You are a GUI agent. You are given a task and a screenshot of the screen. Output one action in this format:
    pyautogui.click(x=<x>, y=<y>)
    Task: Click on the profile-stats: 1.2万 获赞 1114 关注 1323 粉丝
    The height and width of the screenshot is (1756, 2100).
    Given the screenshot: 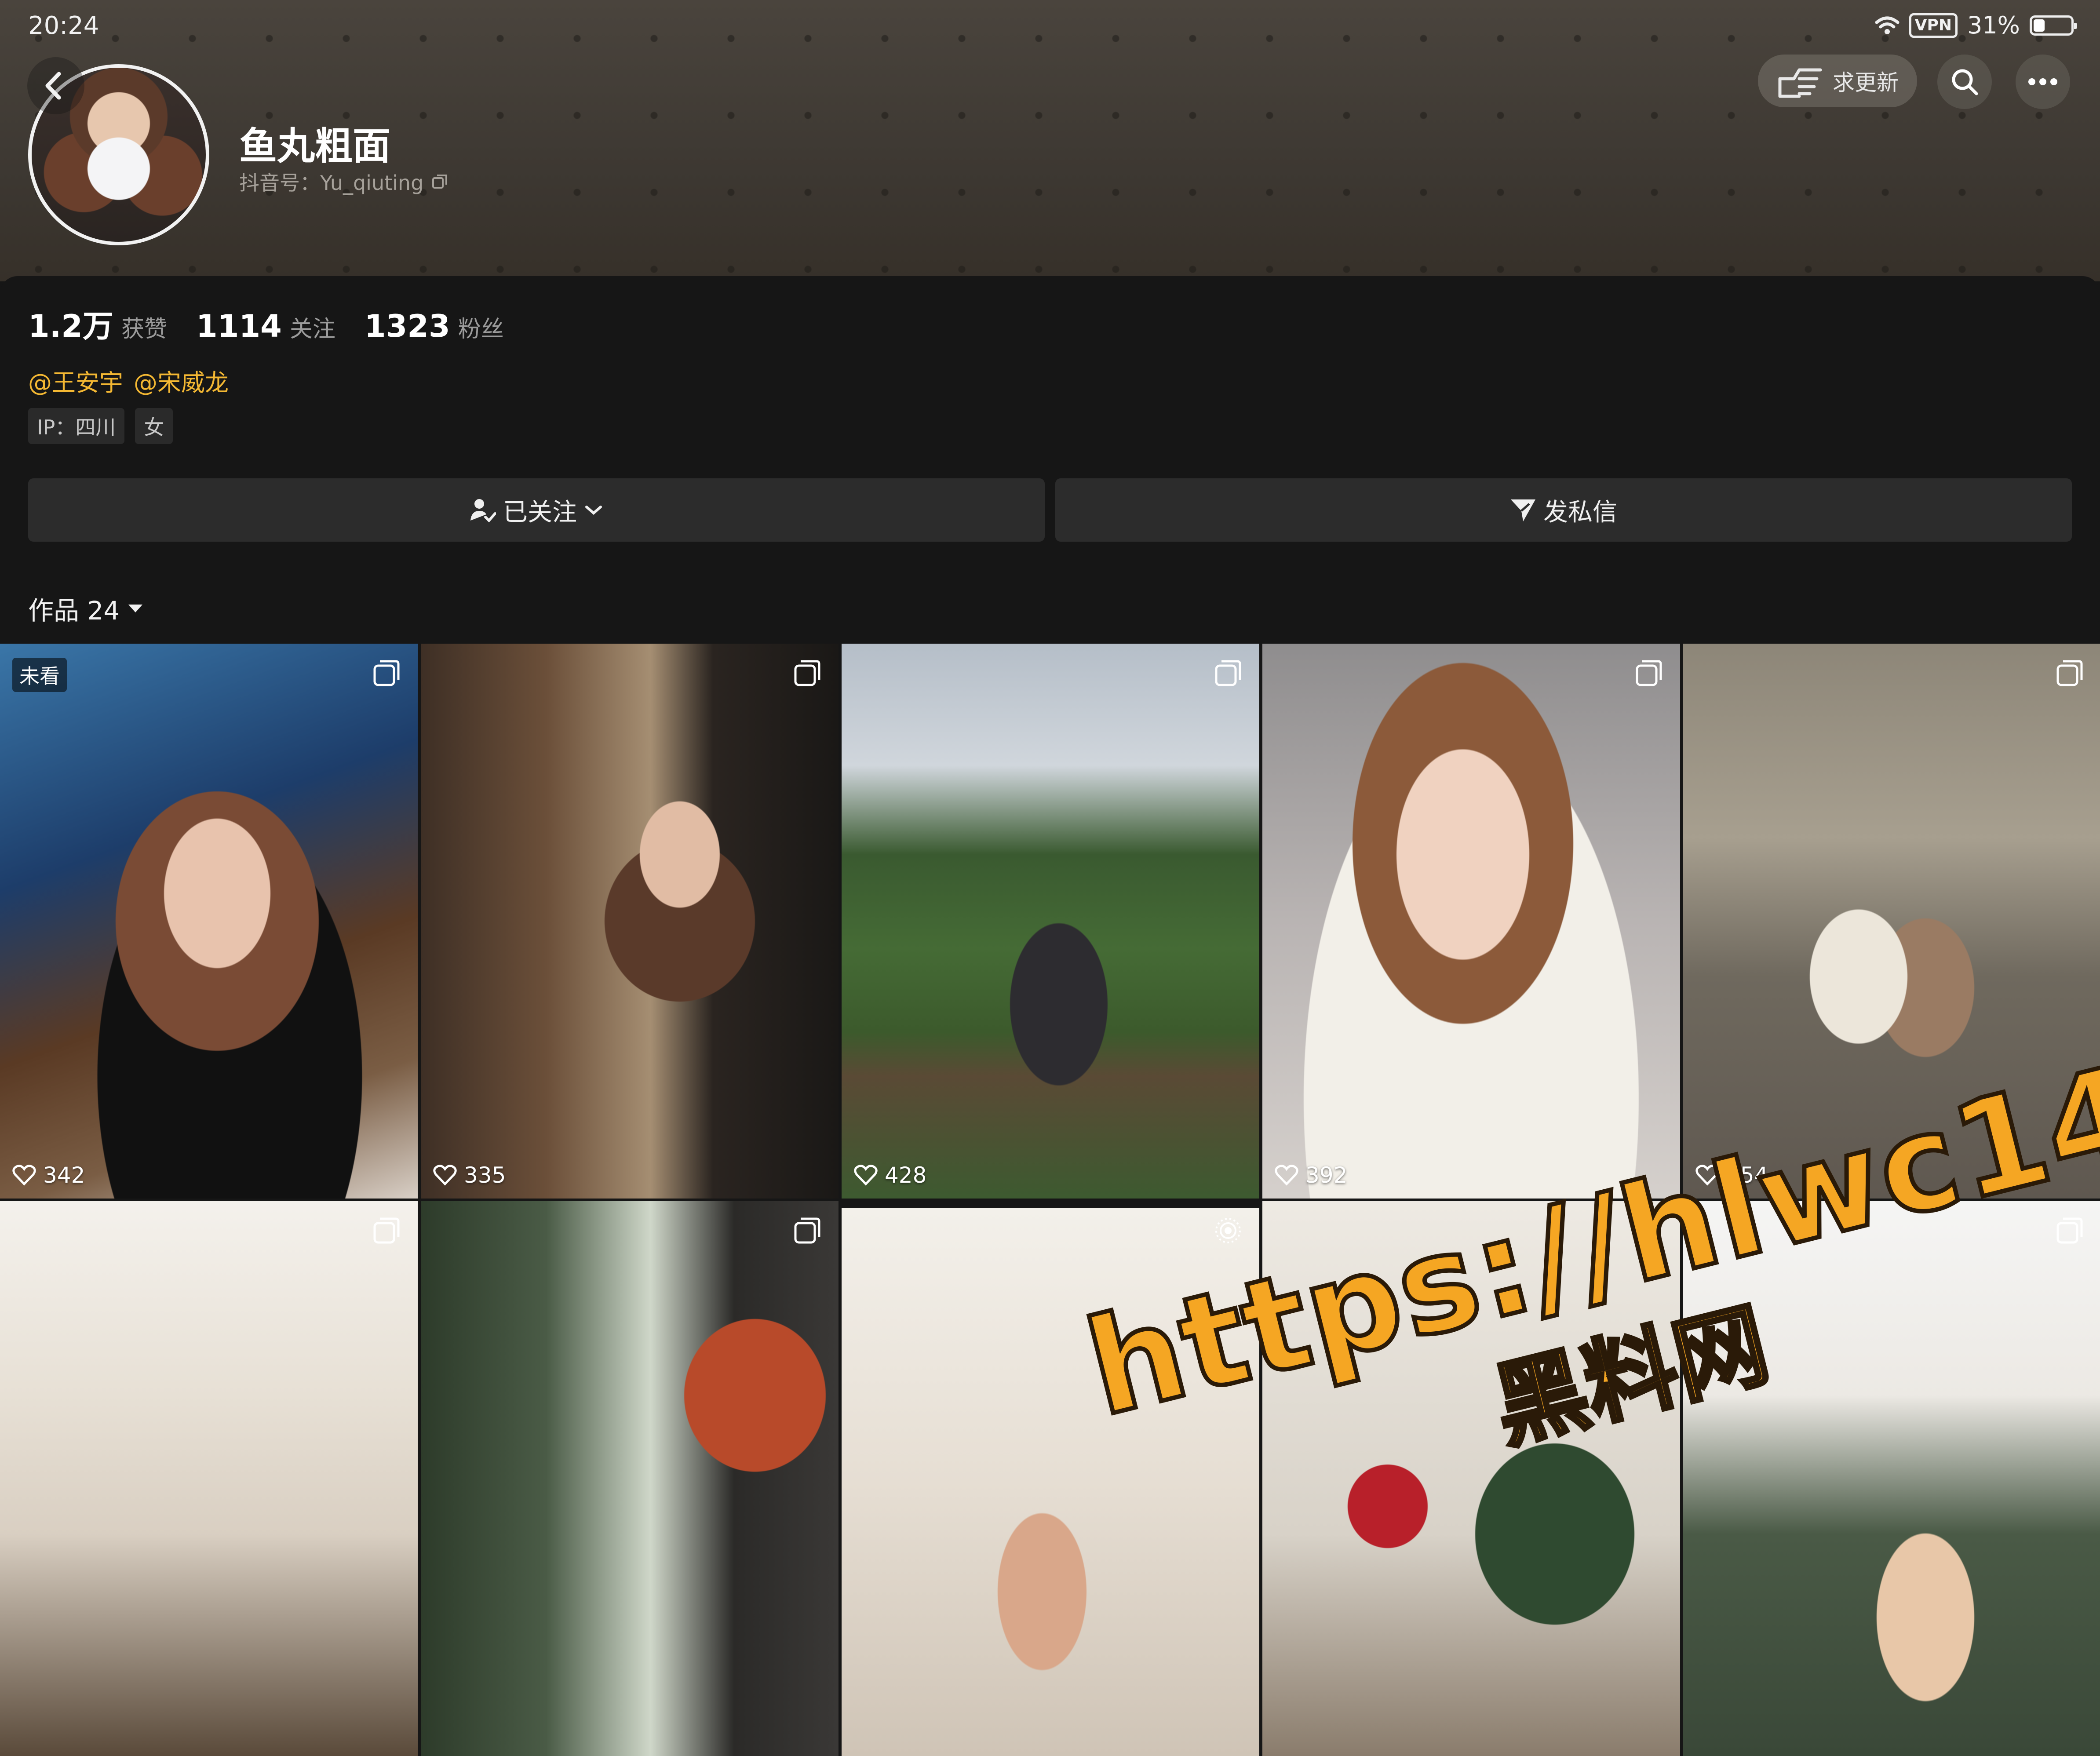 What is the action you would take?
    pyautogui.click(x=281, y=324)
    